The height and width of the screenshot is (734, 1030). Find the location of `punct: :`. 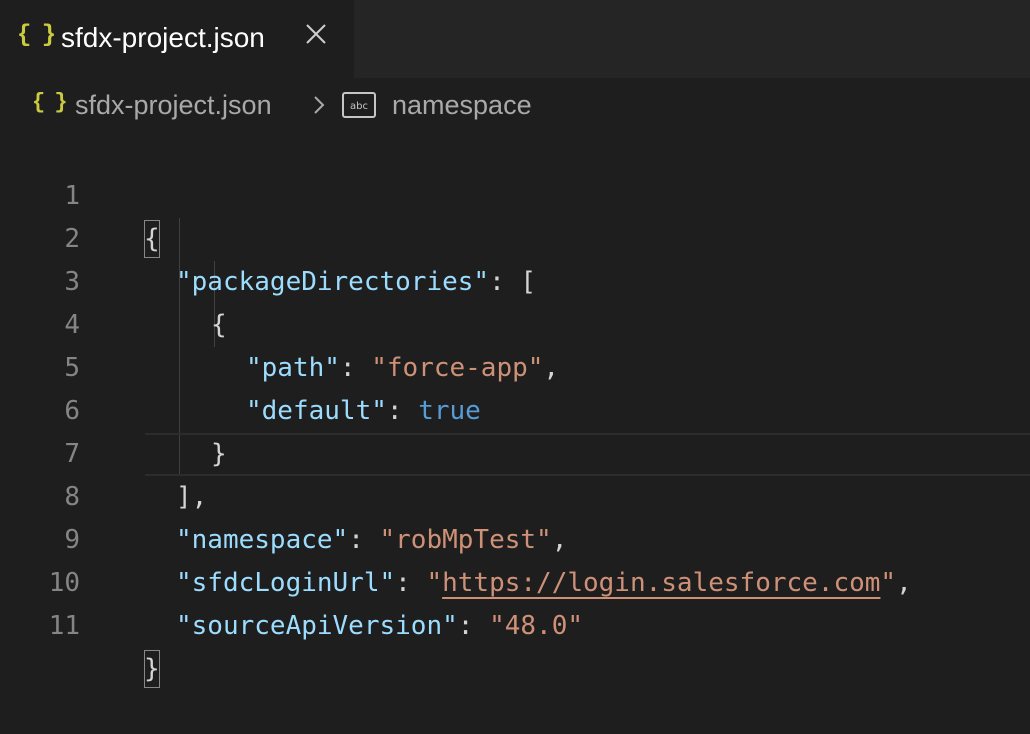

punct: : is located at coordinates (465, 626).